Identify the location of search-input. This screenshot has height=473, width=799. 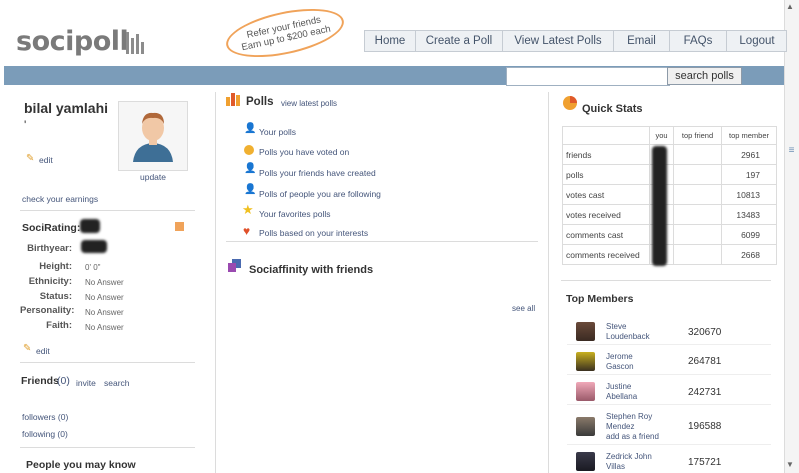
(588, 76).